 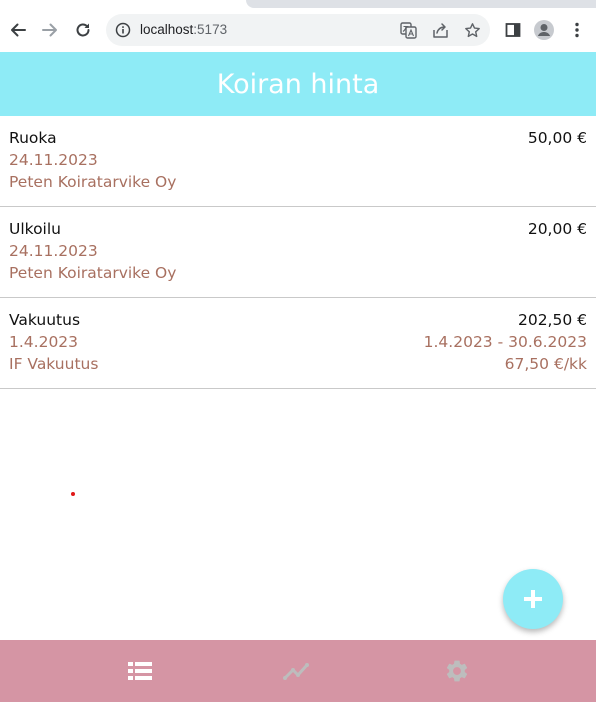 What do you see at coordinates (33, 138) in the screenshot?
I see `expense-name: Ruoka` at bounding box center [33, 138].